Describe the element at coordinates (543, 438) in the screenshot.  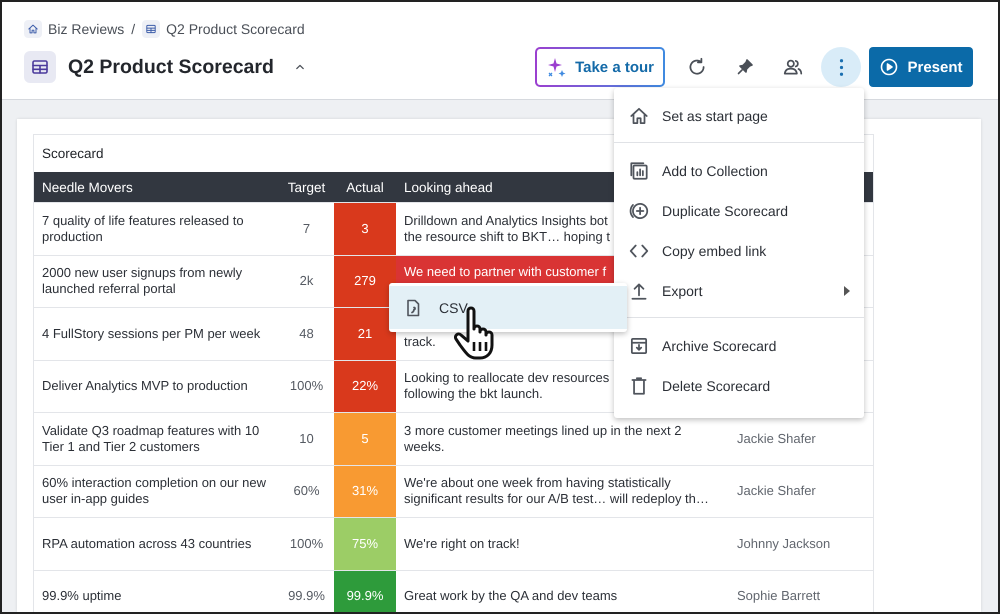
I see `table-cell: 3 more customer meetings lined up in the next 2 weeks.` at that location.